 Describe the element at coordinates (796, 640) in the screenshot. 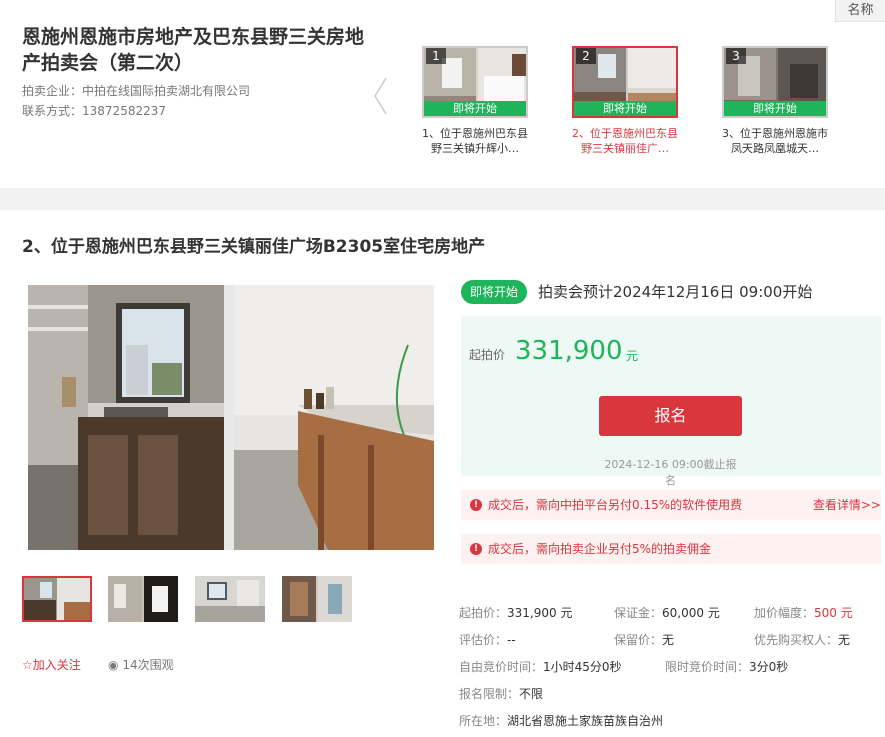

I see `detail-label: 优先购买权人：` at that location.